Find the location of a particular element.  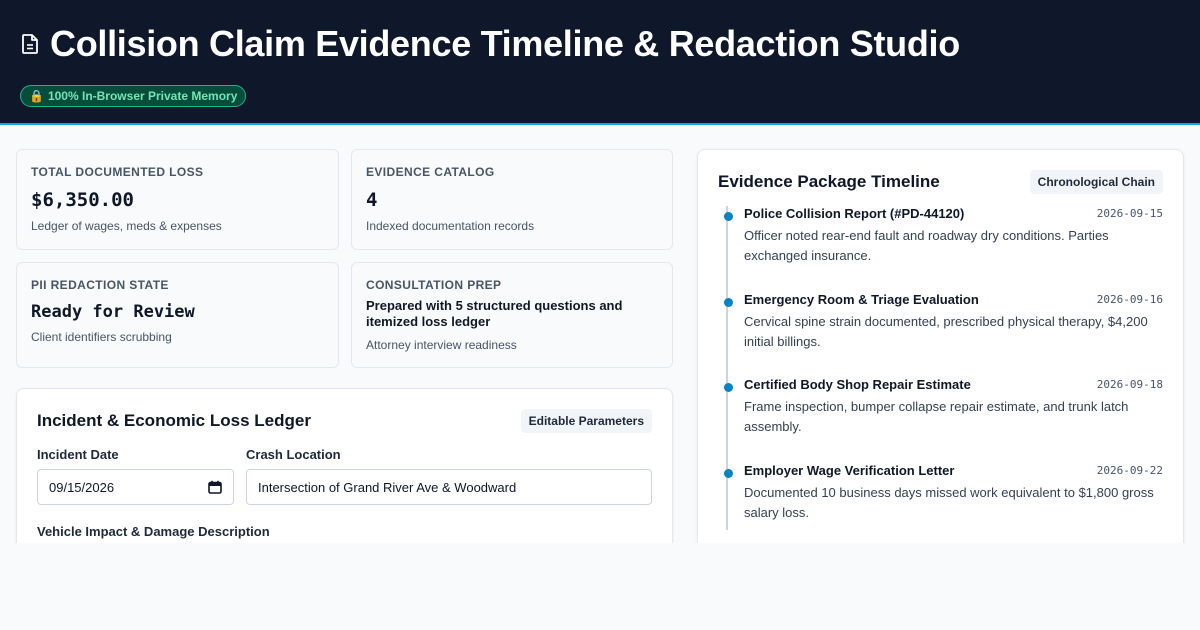

metric-sub: Client identifiers scrubbing is located at coordinates (101, 337).